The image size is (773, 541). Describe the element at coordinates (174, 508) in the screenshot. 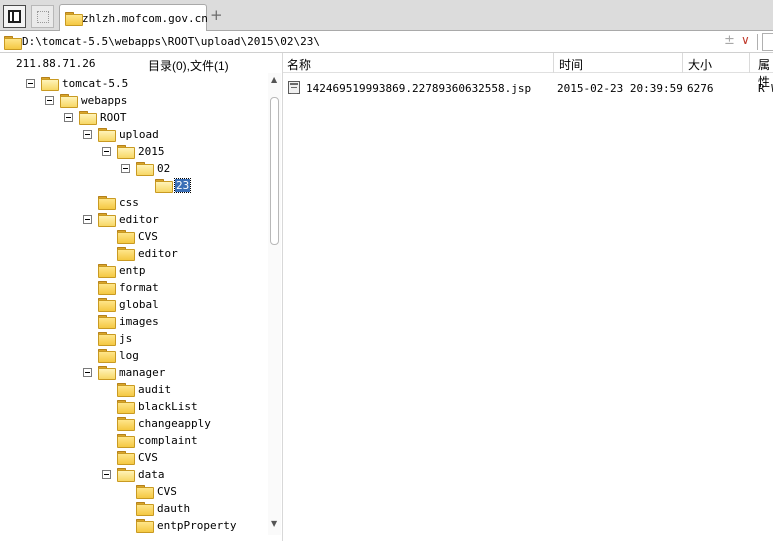

I see `tree-node-label: dauth` at that location.